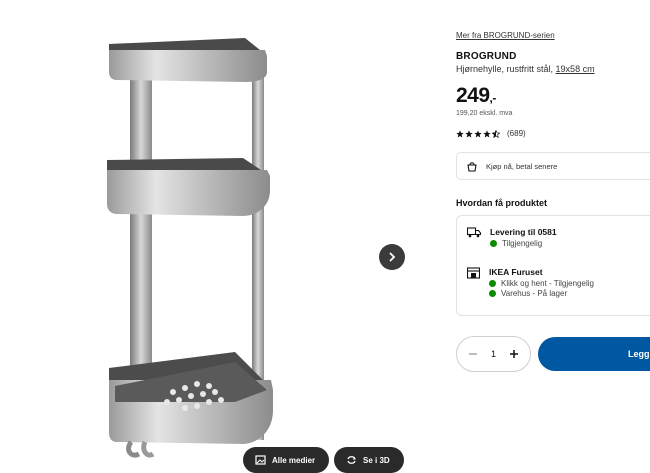  Describe the element at coordinates (547, 283) in the screenshot. I see `click-collect-status: Klikk og hent - Tilgjengelig` at that location.